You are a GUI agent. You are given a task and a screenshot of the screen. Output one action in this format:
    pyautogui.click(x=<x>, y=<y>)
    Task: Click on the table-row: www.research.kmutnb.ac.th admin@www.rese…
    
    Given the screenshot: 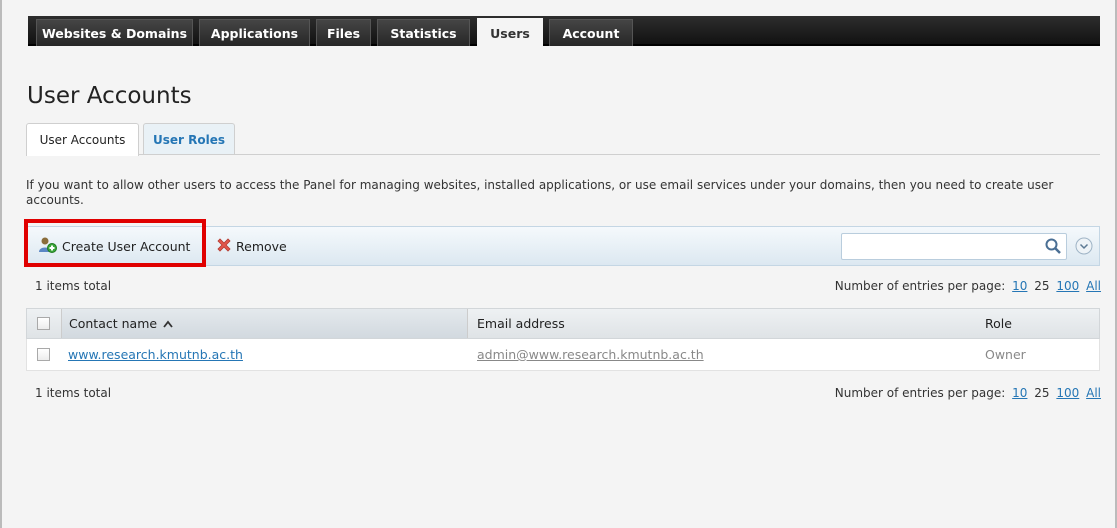 What is the action you would take?
    pyautogui.click(x=563, y=355)
    